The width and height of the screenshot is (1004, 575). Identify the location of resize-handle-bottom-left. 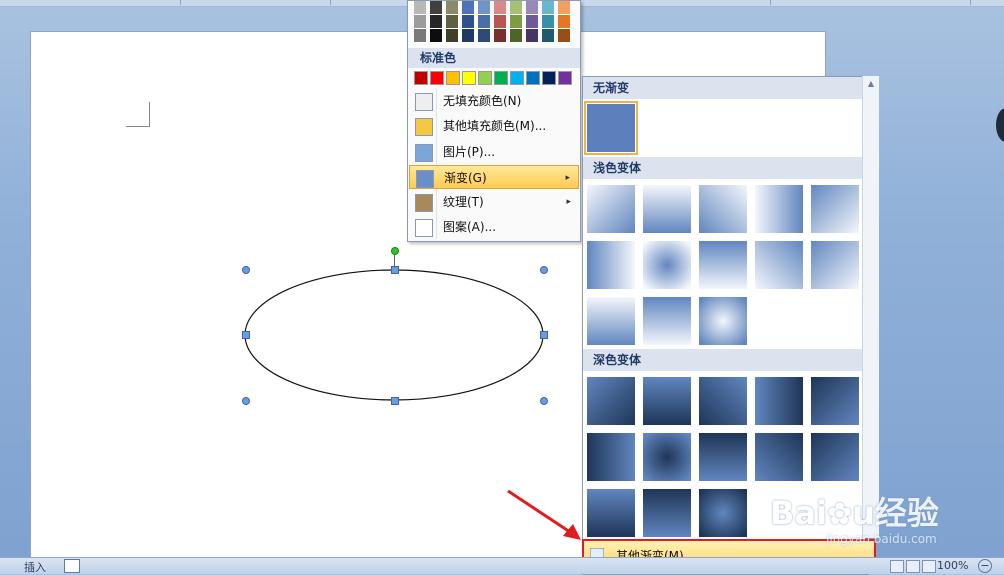
(246, 401).